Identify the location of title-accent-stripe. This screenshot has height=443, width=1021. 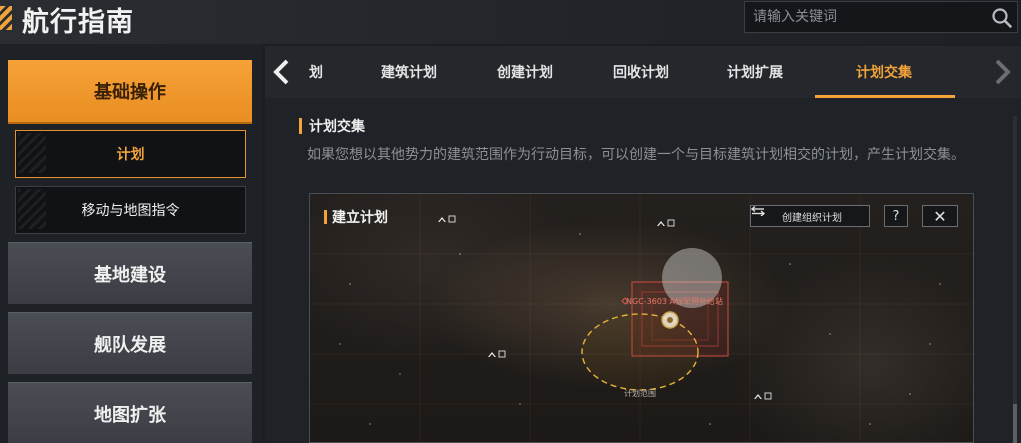
(6, 18).